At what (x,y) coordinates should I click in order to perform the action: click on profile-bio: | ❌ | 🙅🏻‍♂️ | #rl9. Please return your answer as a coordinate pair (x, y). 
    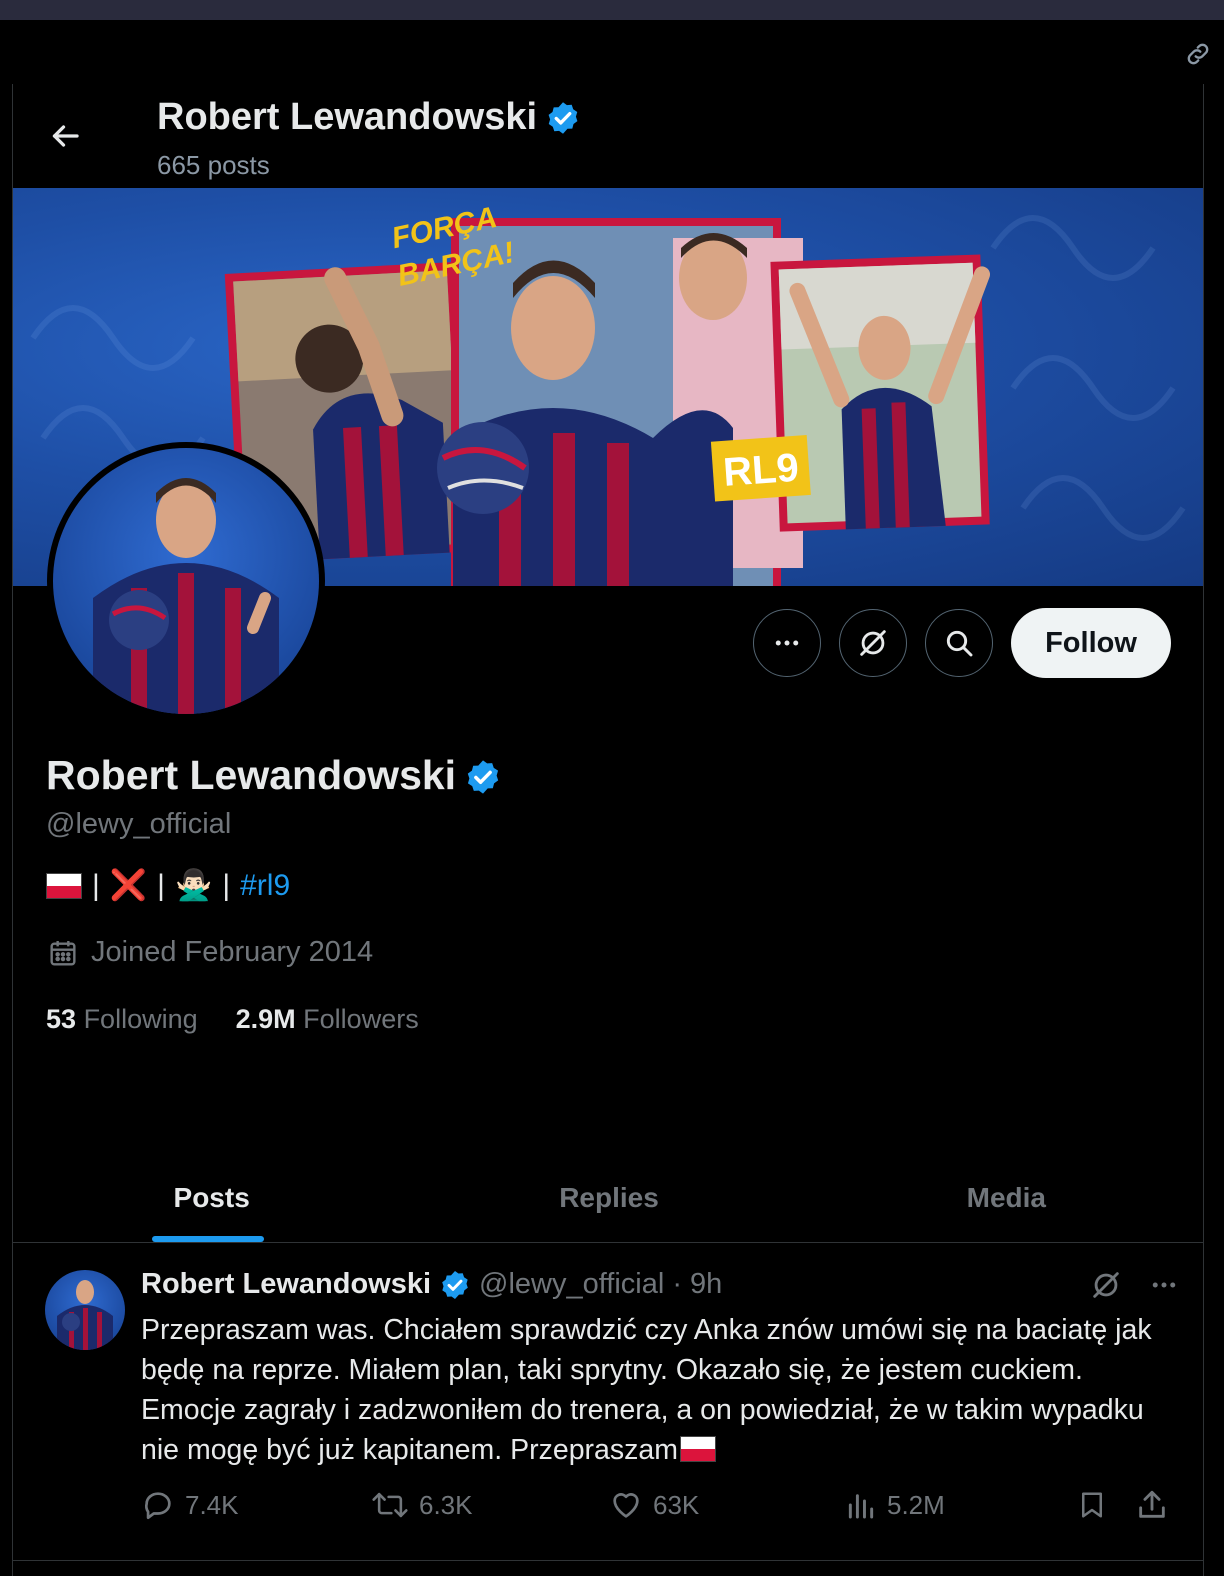
    Looking at the image, I should click on (168, 885).